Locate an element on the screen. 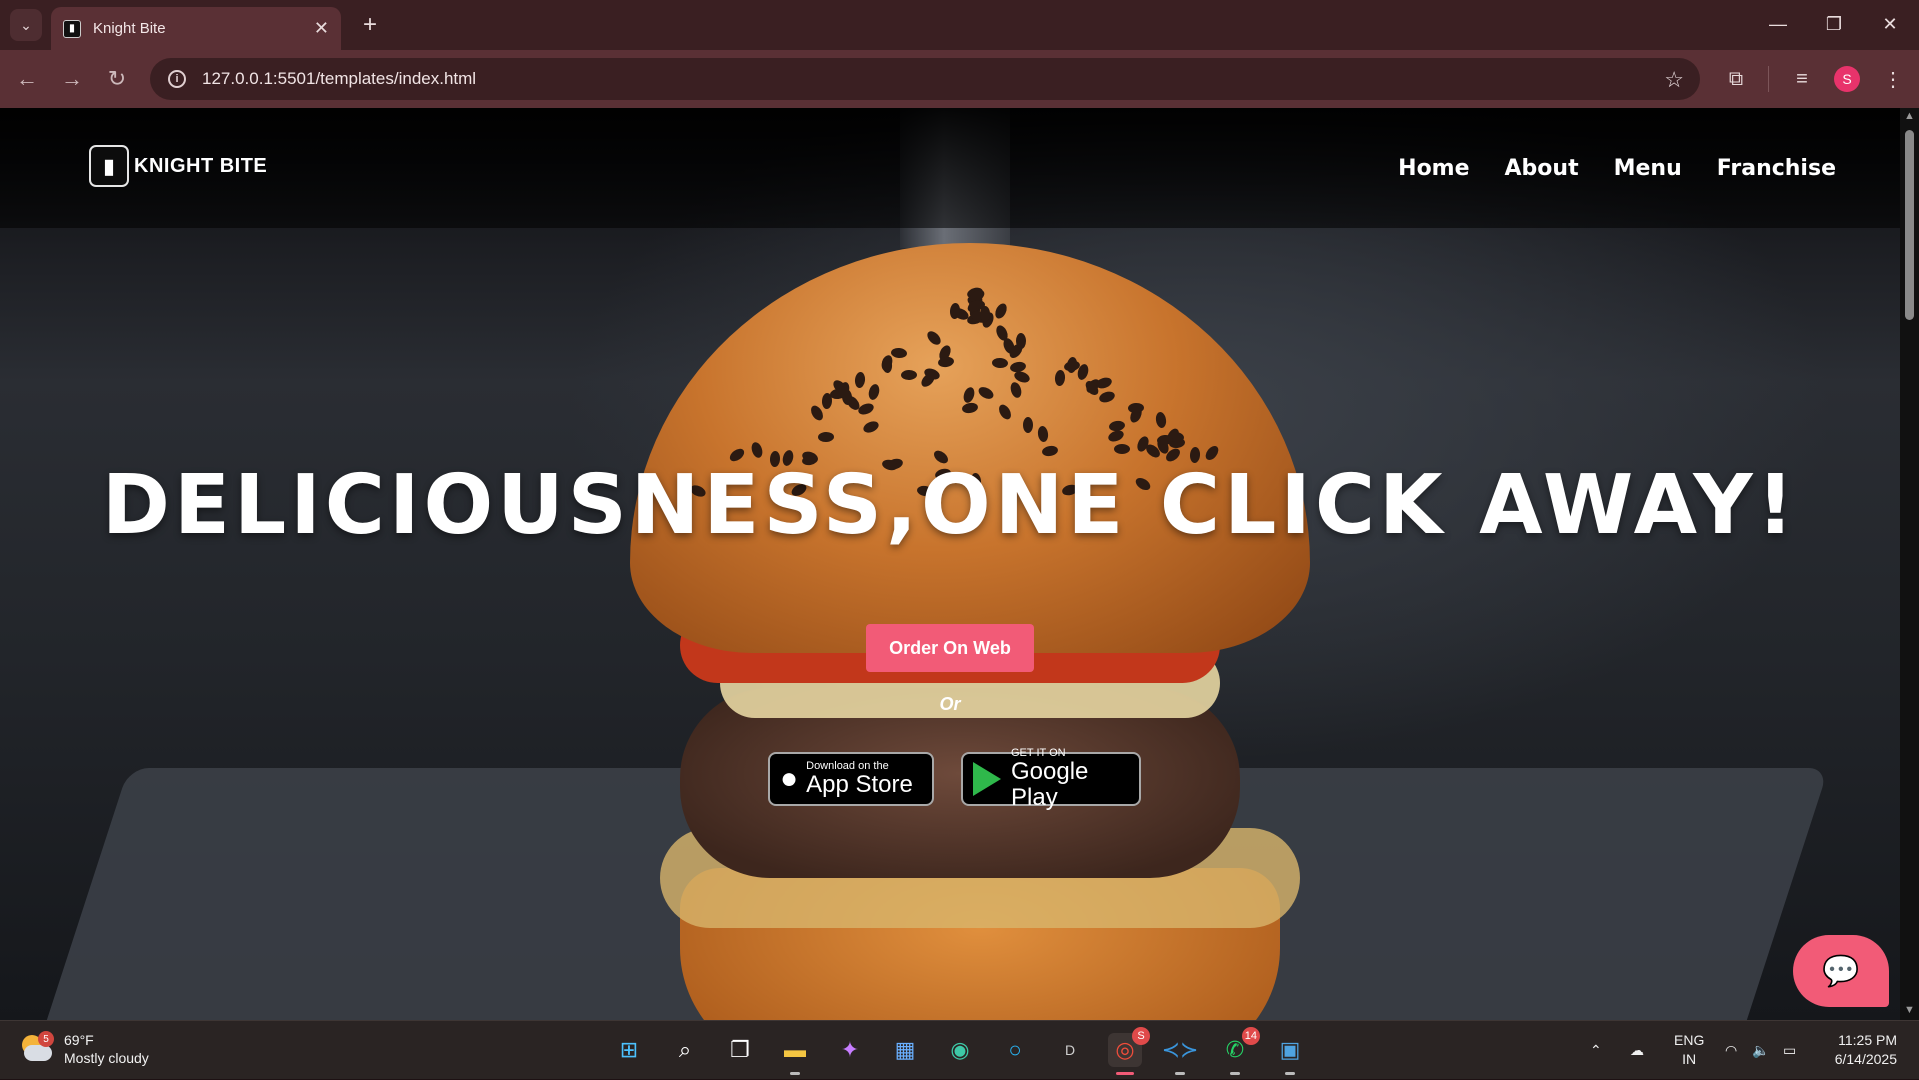 This screenshot has height=1080, width=1919. system-clock: 11:25 PM 6/14/2025 is located at coordinates (1866, 1050).